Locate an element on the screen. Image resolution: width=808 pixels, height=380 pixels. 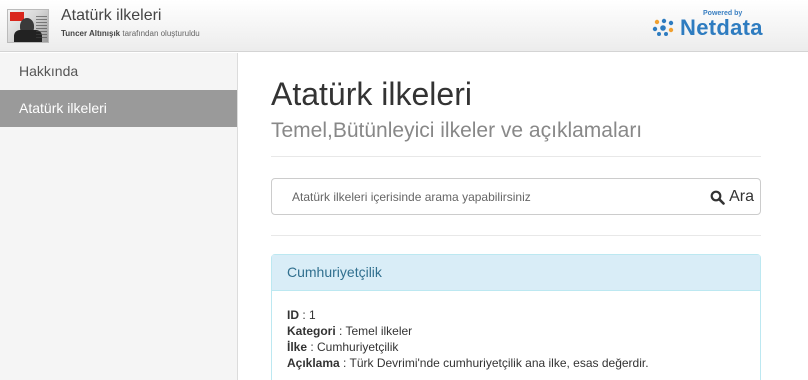
sidebar-item-hakkinda: Hakkında is located at coordinates (118, 71).